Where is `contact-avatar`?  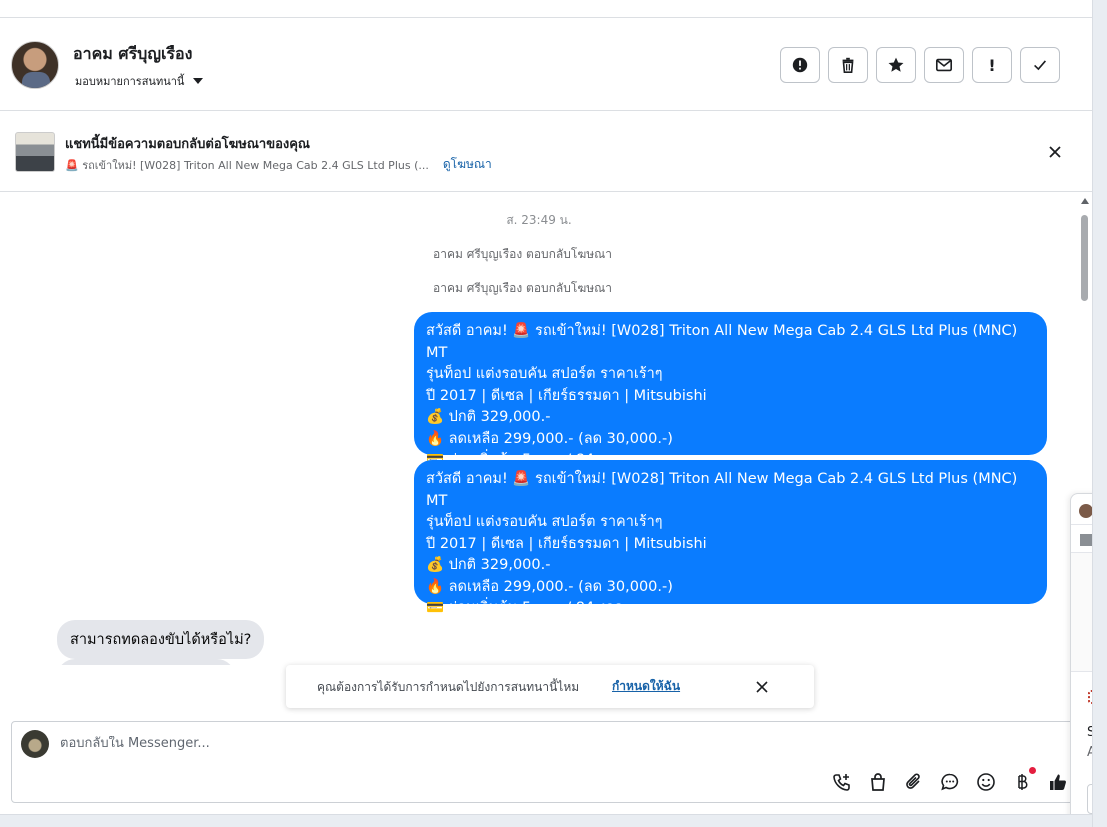
contact-avatar is located at coordinates (35, 65).